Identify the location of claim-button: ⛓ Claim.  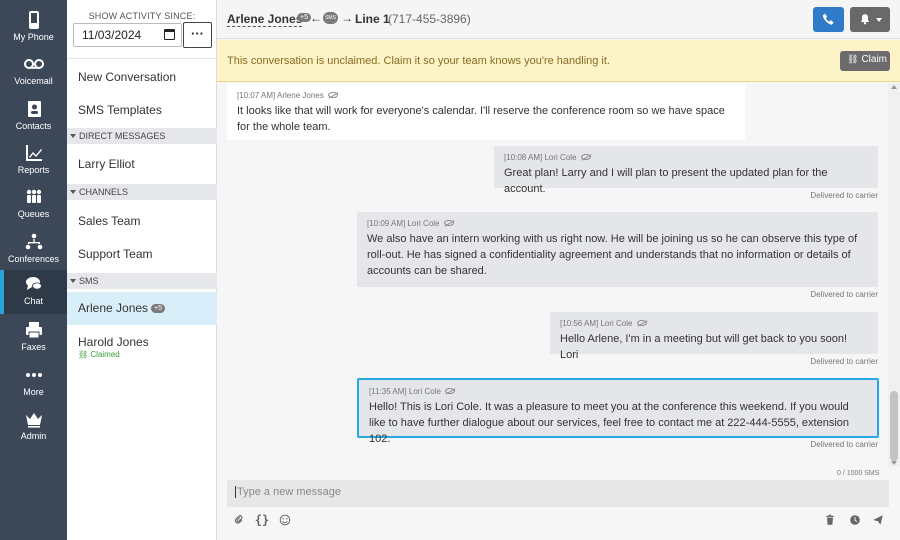
(865, 61).